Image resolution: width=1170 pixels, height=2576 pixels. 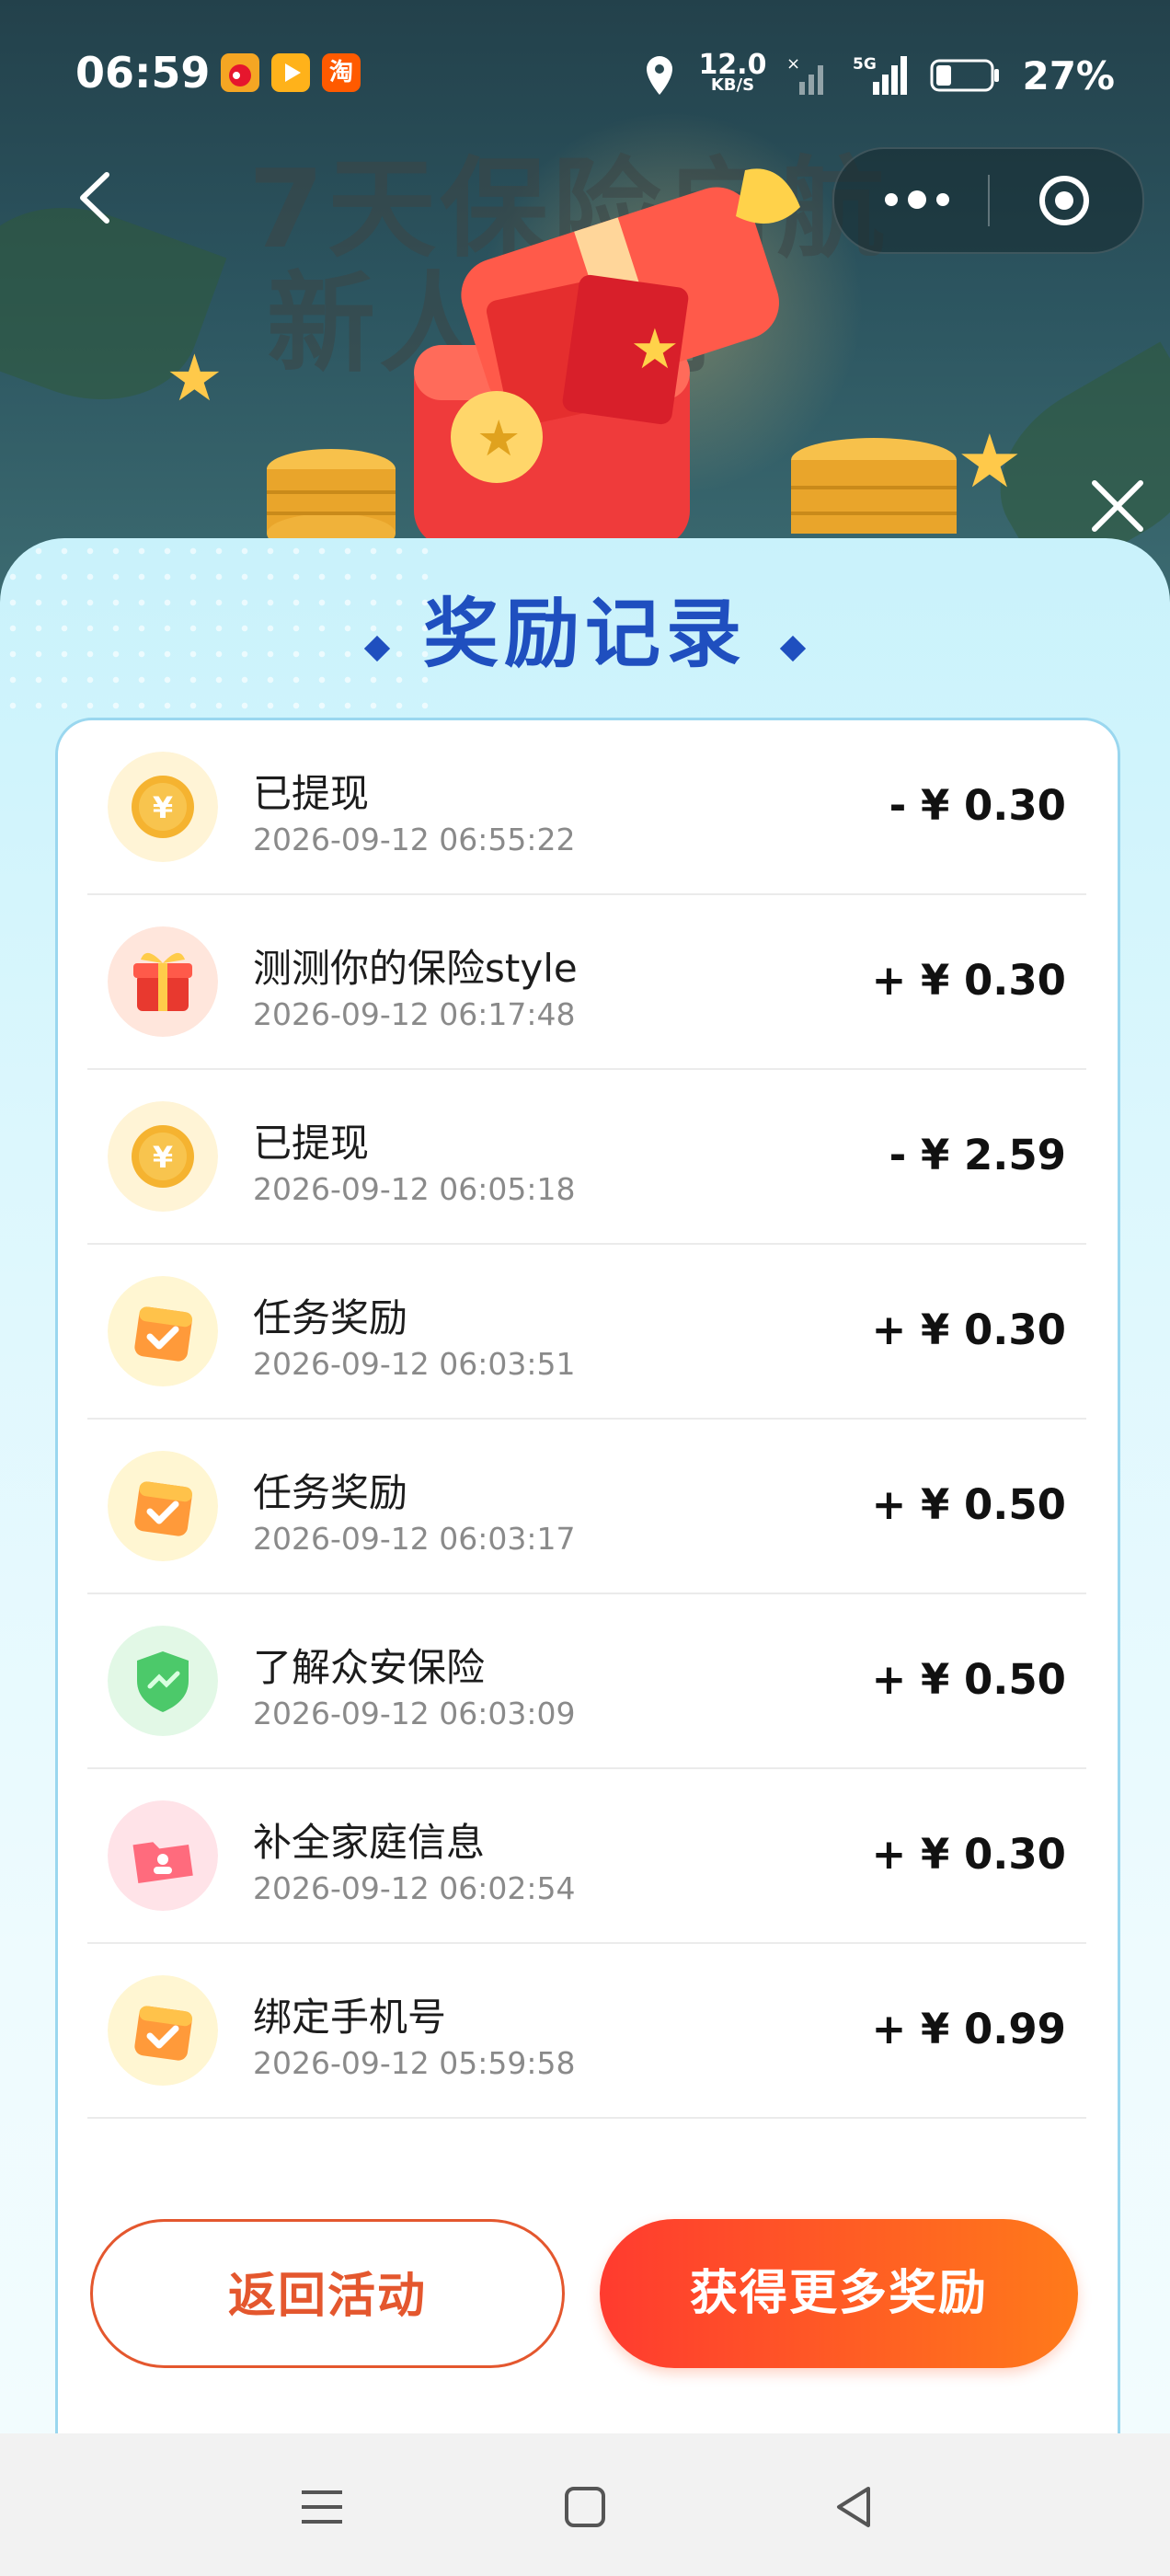 I want to click on status-bar: 06:59 淘 12.0 KB/S × 5G 27%, so click(x=585, y=76).